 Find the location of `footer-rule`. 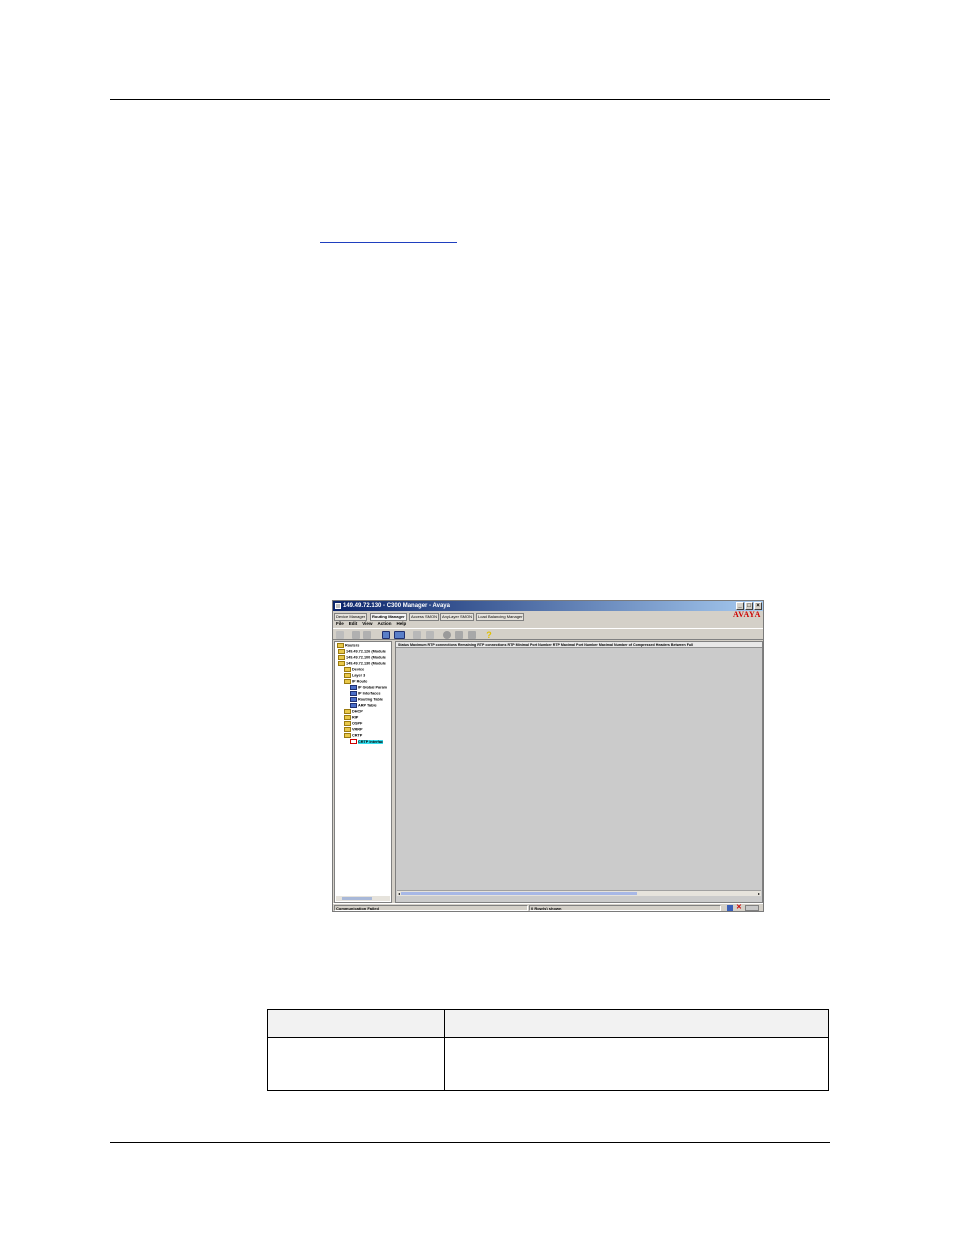

footer-rule is located at coordinates (470, 1142).